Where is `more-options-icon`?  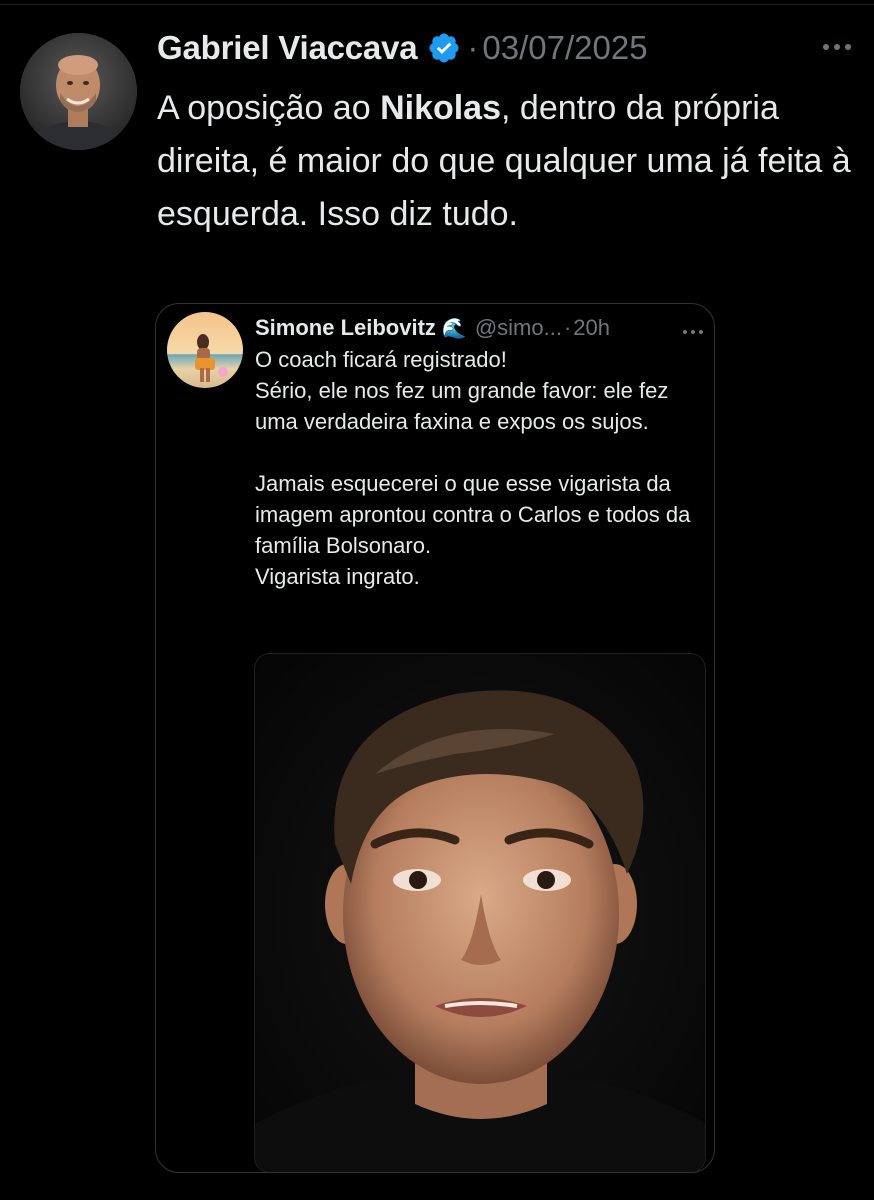 more-options-icon is located at coordinates (837, 47).